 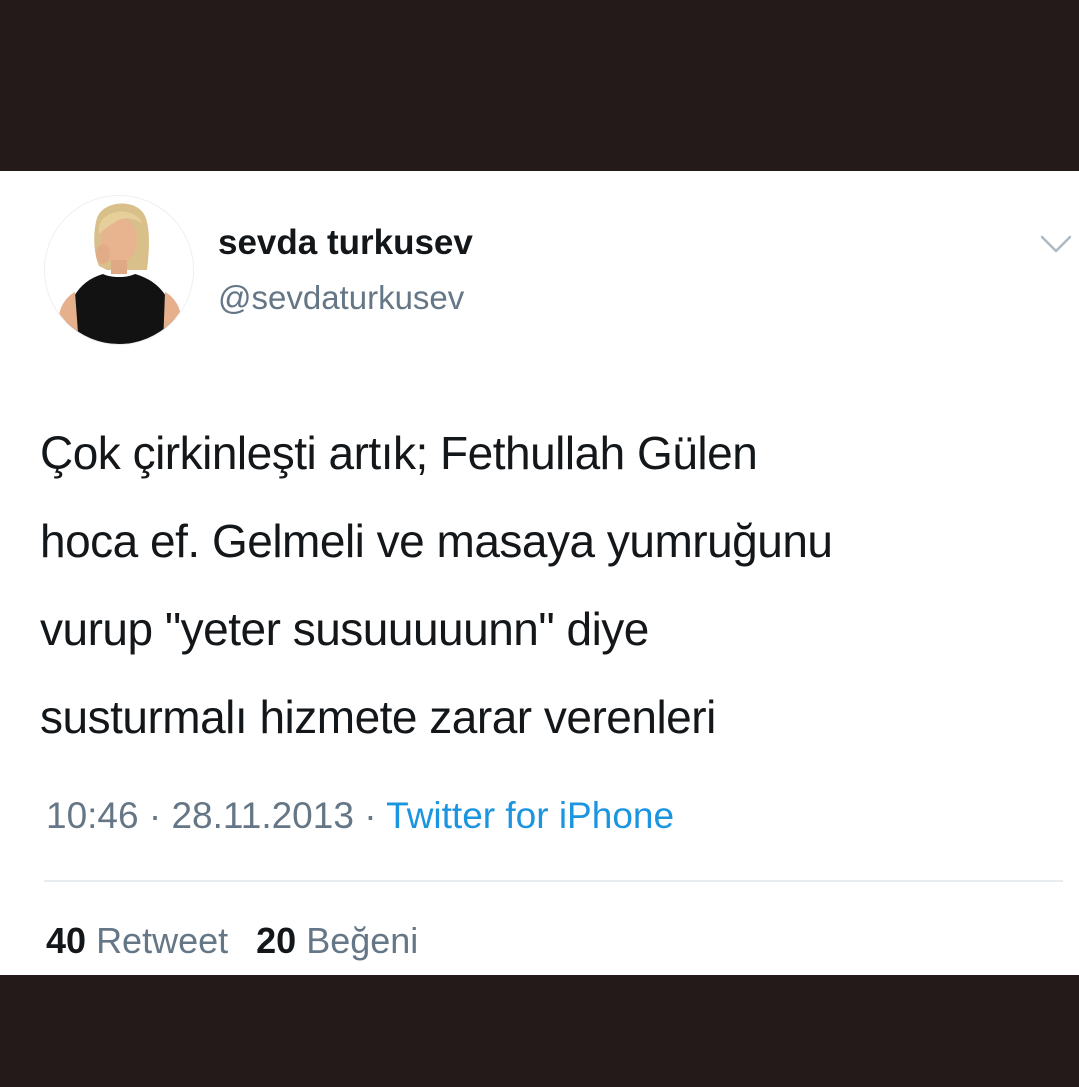 What do you see at coordinates (276, 940) in the screenshot?
I see `like-count: 20` at bounding box center [276, 940].